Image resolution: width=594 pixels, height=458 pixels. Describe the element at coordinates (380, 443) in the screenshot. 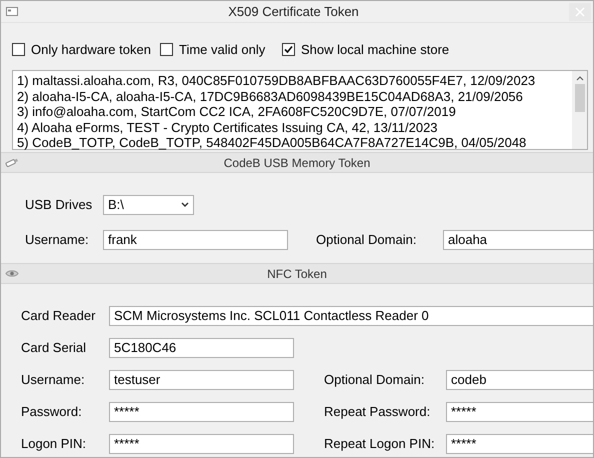

I see `field-label: Repeat Logon PIN:` at that location.